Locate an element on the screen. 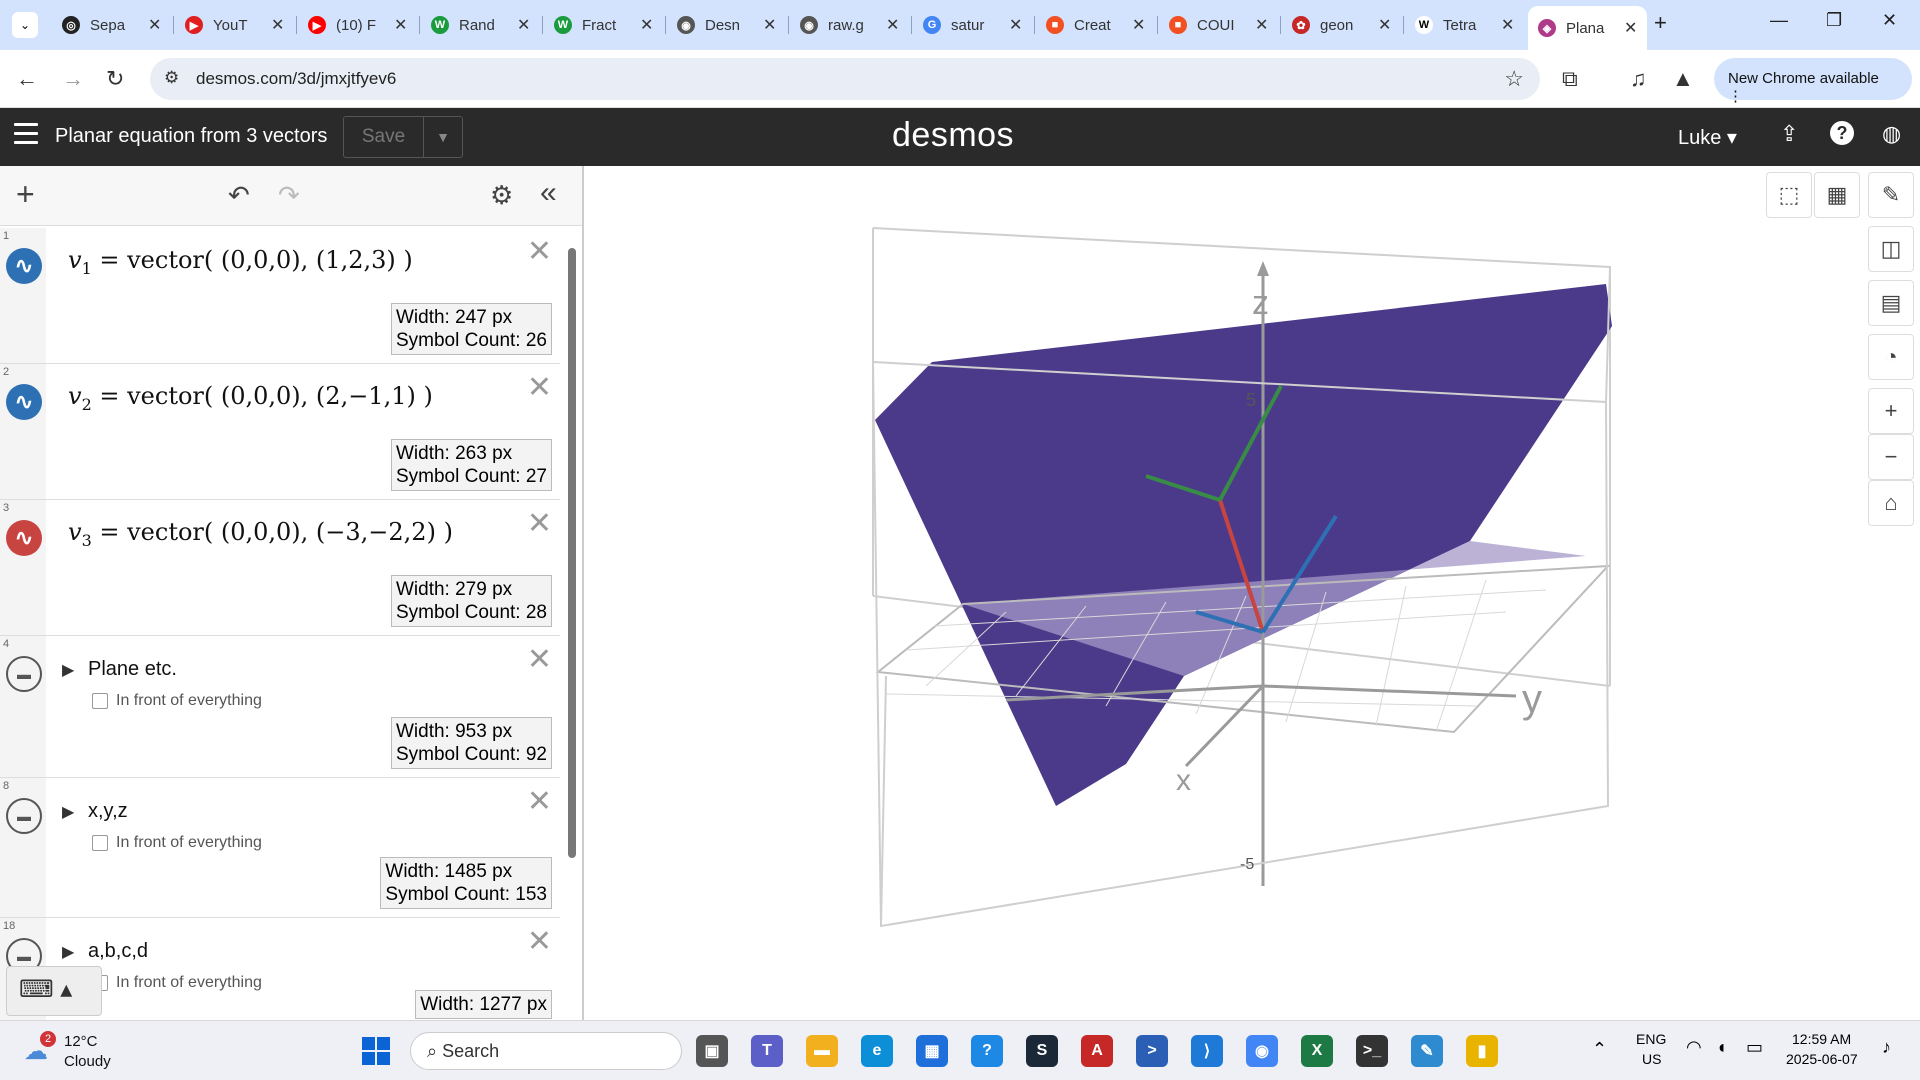 This screenshot has height=1080, width=1920. profile-icon: ▲ is located at coordinates (1683, 79).